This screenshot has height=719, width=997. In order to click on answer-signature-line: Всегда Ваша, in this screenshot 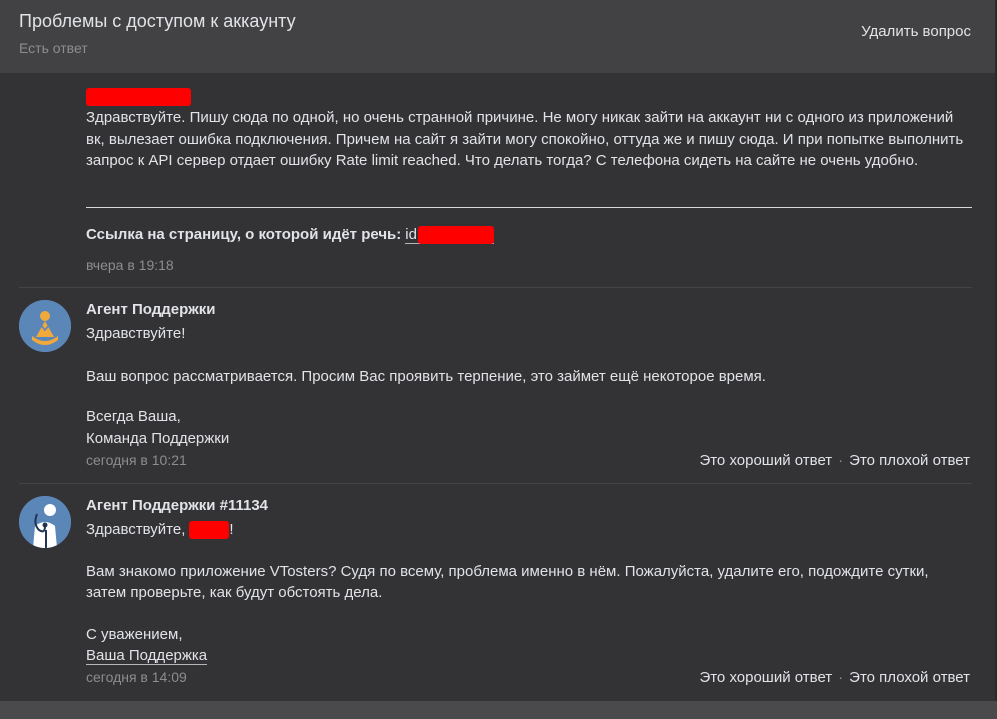, I will do `click(133, 416)`.